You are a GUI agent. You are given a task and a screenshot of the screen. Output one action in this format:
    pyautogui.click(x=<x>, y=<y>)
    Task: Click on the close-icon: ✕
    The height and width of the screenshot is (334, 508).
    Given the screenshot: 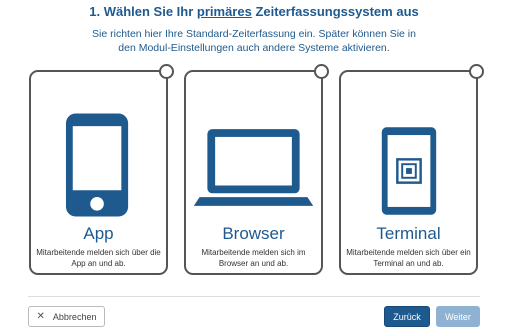 What is the action you would take?
    pyautogui.click(x=40, y=316)
    